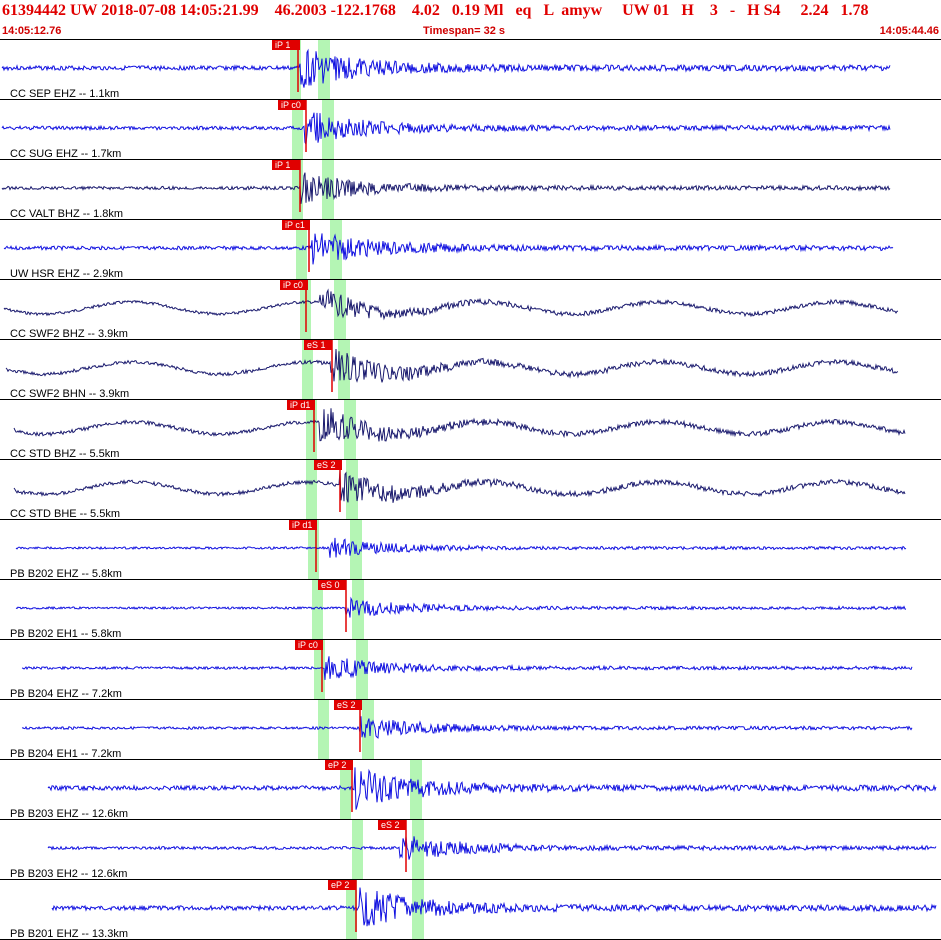 Image resolution: width=941 pixels, height=940 pixels. I want to click on trace-row: iP c0 PB B204 EHZ -- 7.2km, so click(470, 670).